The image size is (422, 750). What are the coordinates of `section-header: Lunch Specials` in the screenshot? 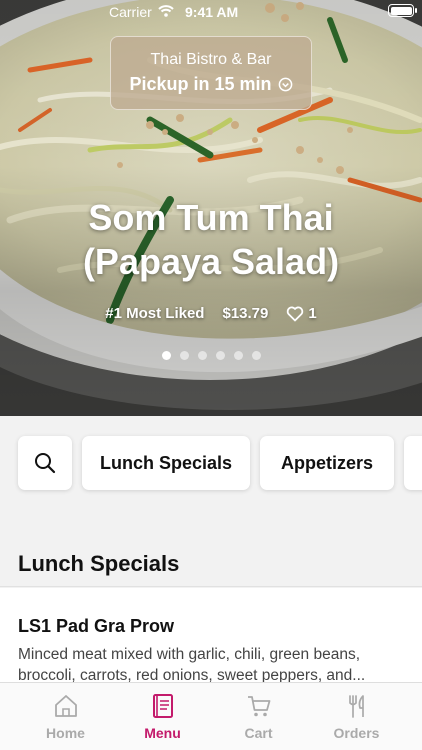 It's located at (211, 562).